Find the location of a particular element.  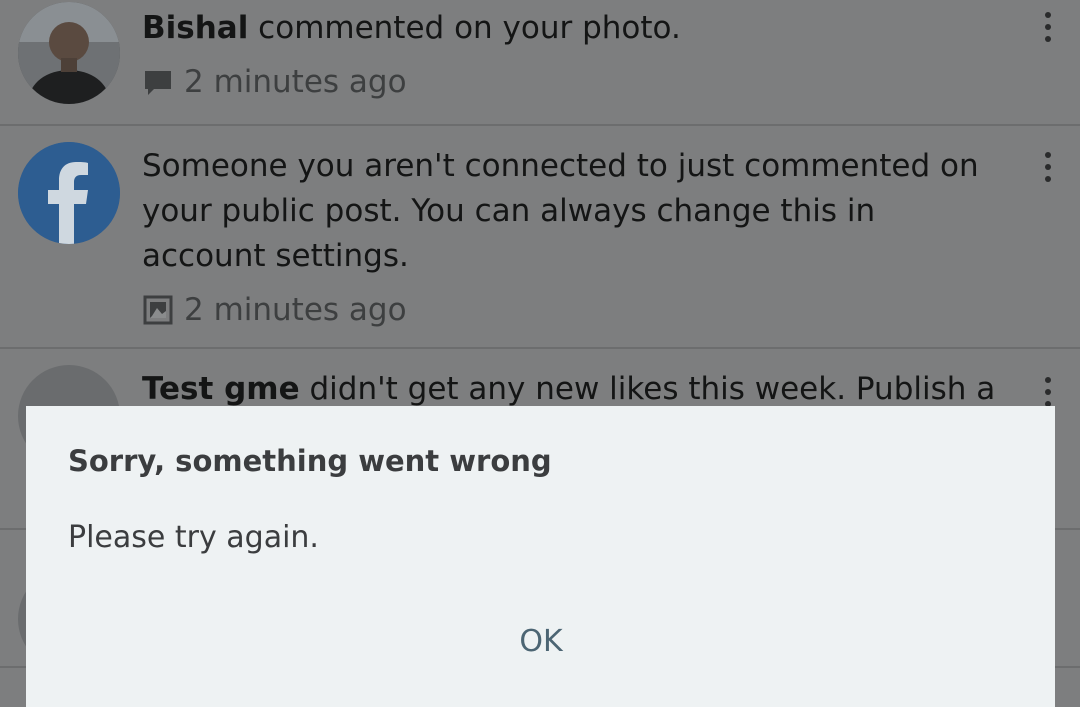

dialog-message: Please try again. is located at coordinates (193, 537).